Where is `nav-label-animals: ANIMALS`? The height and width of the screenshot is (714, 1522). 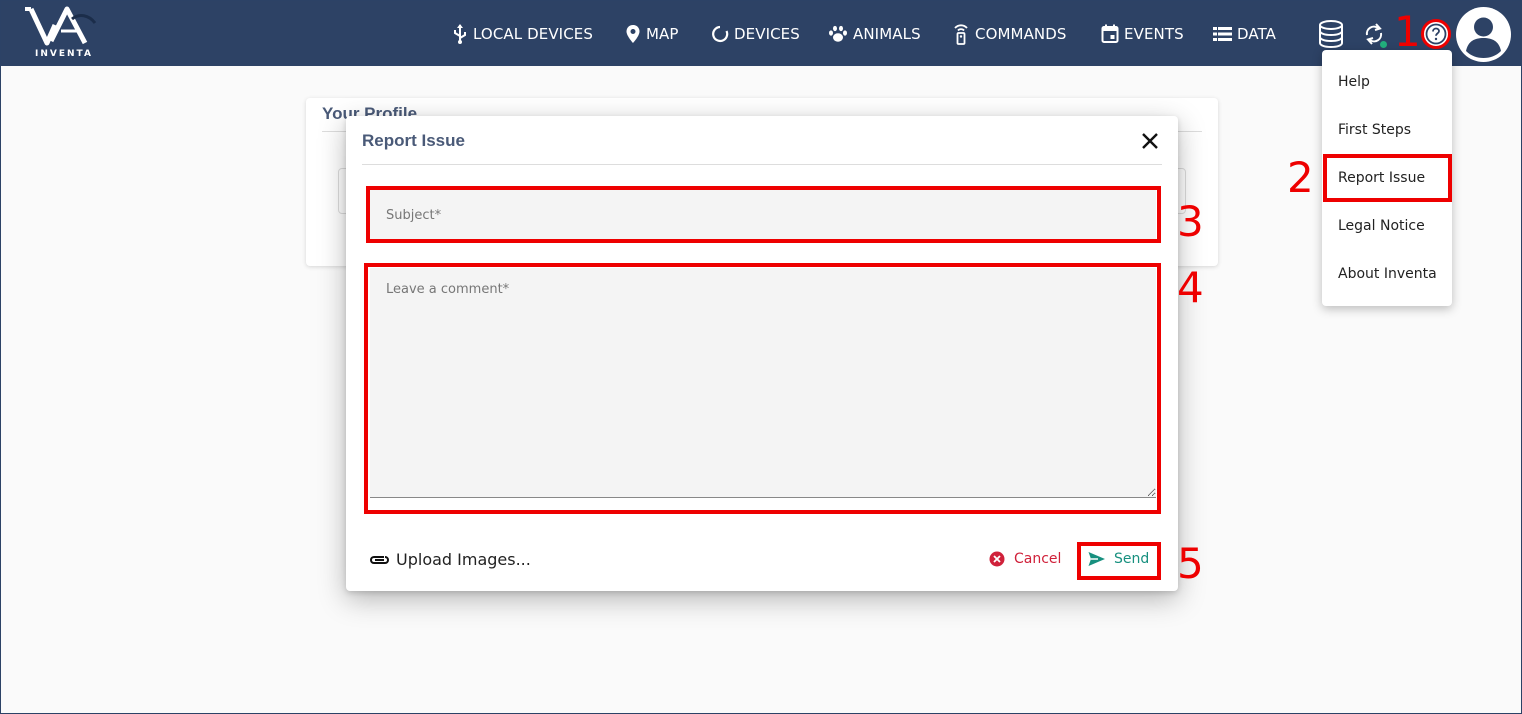 nav-label-animals: ANIMALS is located at coordinates (887, 34).